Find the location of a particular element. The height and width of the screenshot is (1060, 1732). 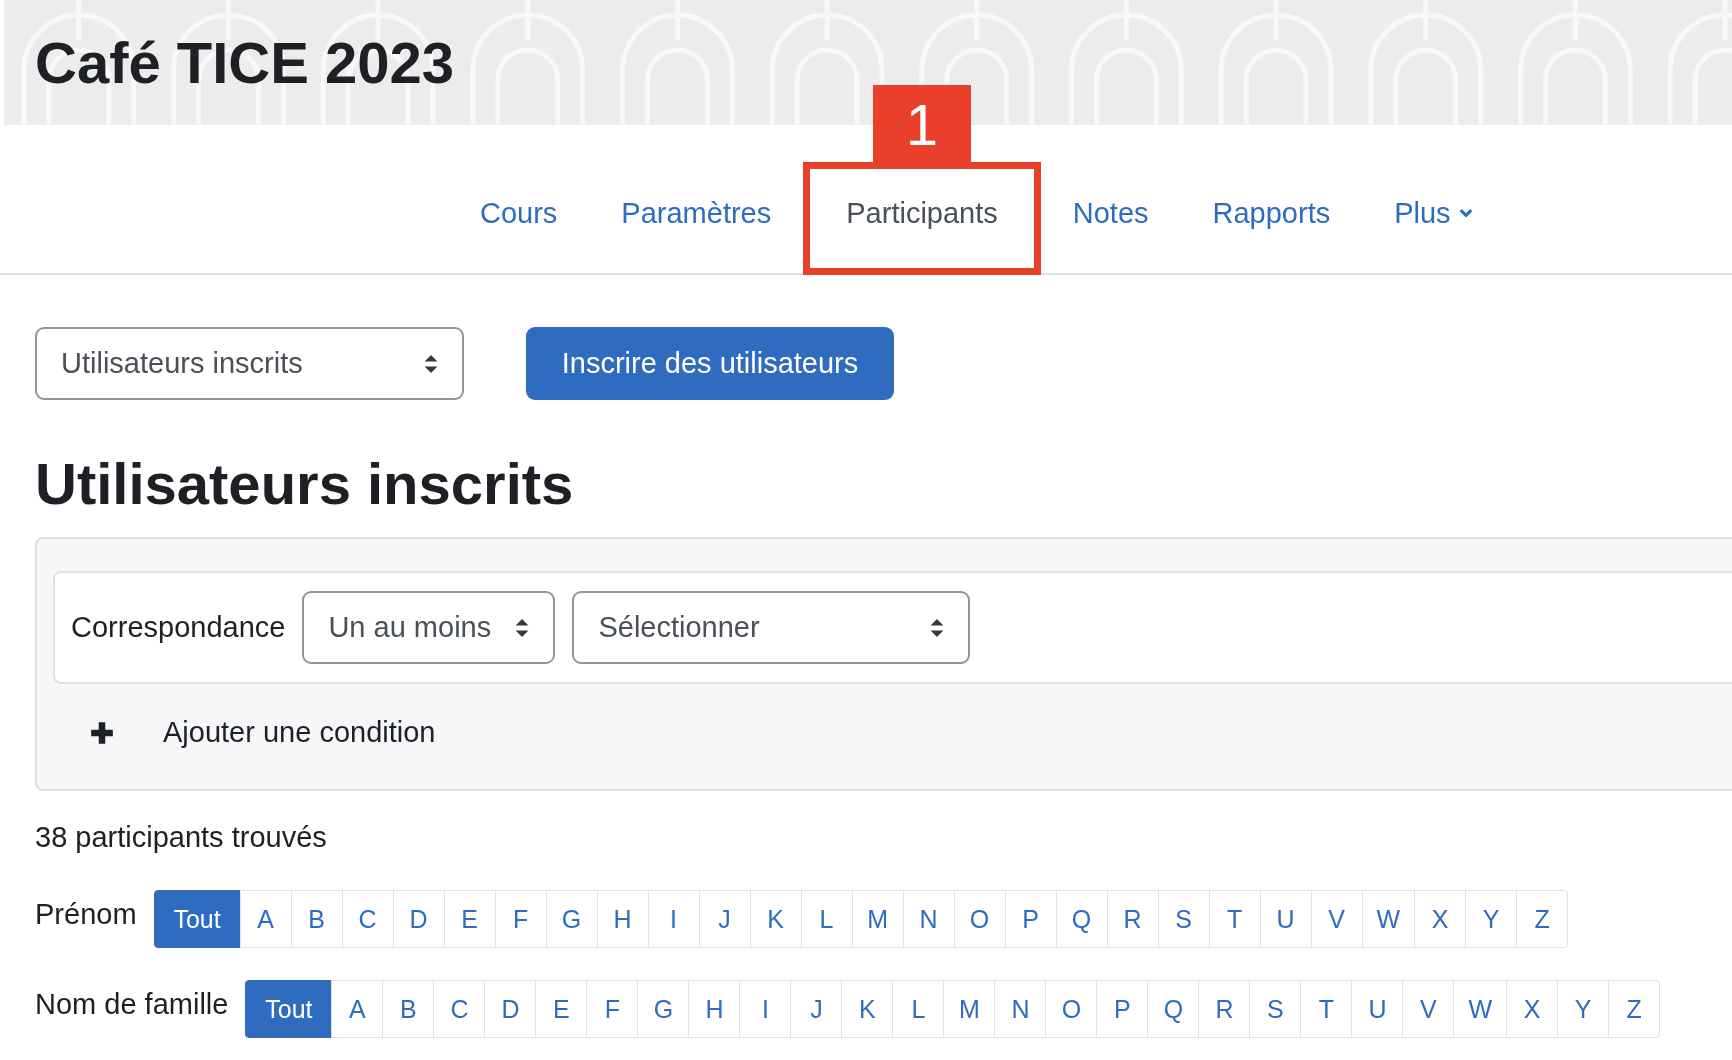

nav-tab: Participants is located at coordinates (922, 213).